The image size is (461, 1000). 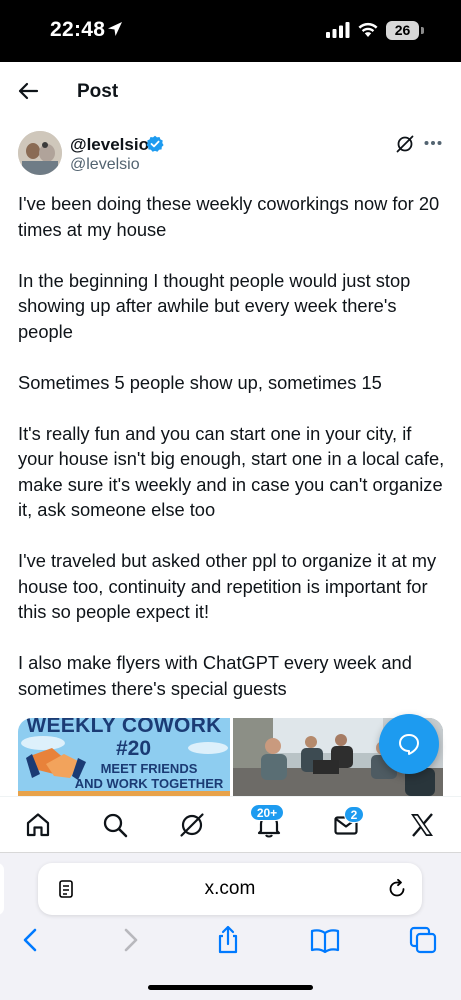 What do you see at coordinates (124, 727) in the screenshot?
I see `flyer-title: WEEKLY COWORK` at bounding box center [124, 727].